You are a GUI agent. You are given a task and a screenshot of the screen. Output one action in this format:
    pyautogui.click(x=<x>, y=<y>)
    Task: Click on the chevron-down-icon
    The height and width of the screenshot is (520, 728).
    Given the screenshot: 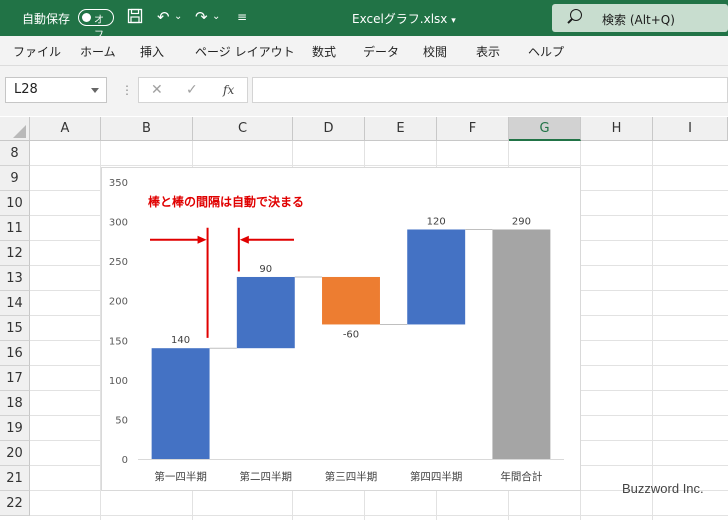 What is the action you would take?
    pyautogui.click(x=95, y=90)
    